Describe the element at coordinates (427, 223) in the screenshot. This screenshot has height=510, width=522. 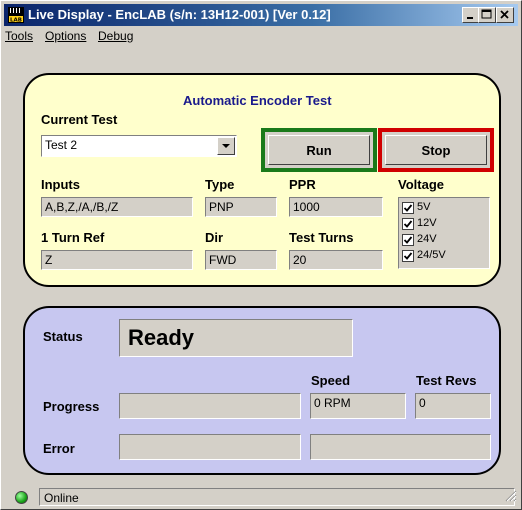
I see `checkbox-12v-label: 12V` at that location.